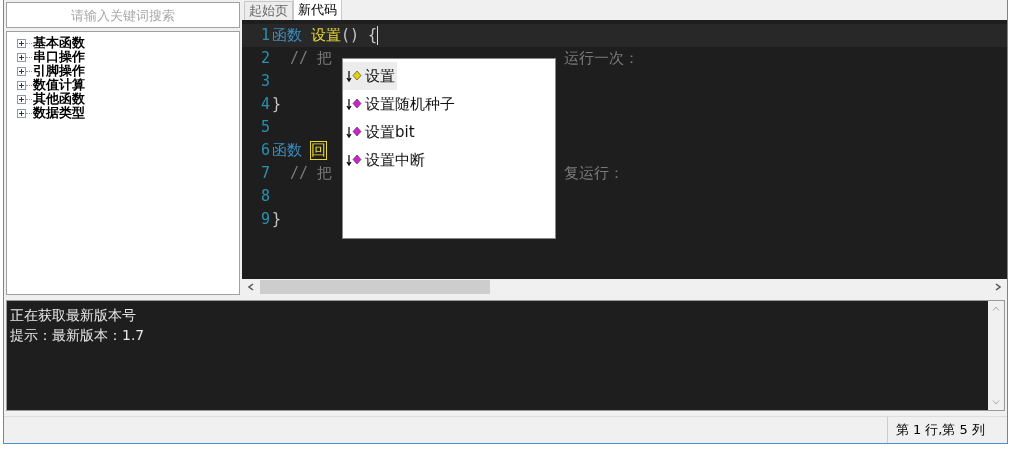  Describe the element at coordinates (380, 132) in the screenshot. I see `completion-item: 设置bit` at that location.